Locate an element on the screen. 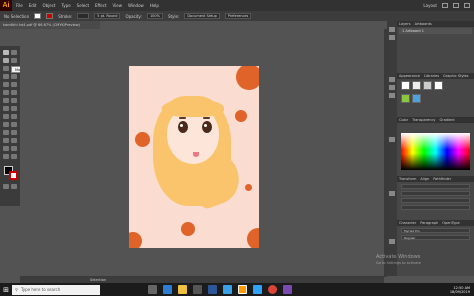  stroke-weight-field is located at coordinates (83, 16).